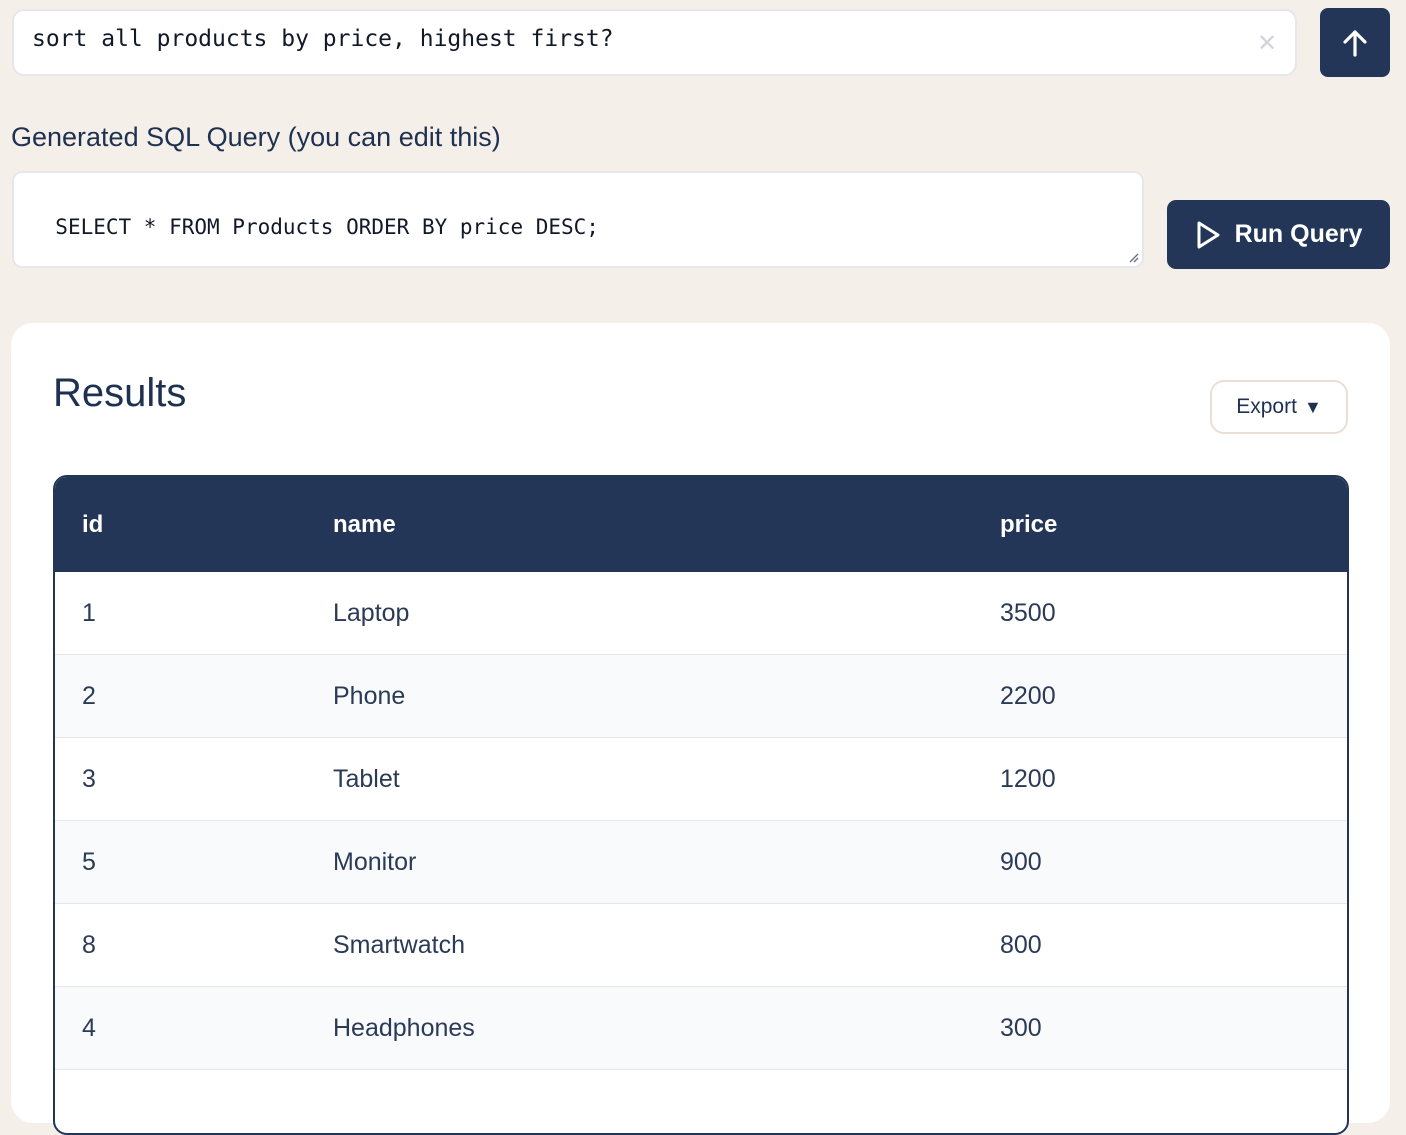  Describe the element at coordinates (1160, 525) in the screenshot. I see `column-header-price: price` at that location.